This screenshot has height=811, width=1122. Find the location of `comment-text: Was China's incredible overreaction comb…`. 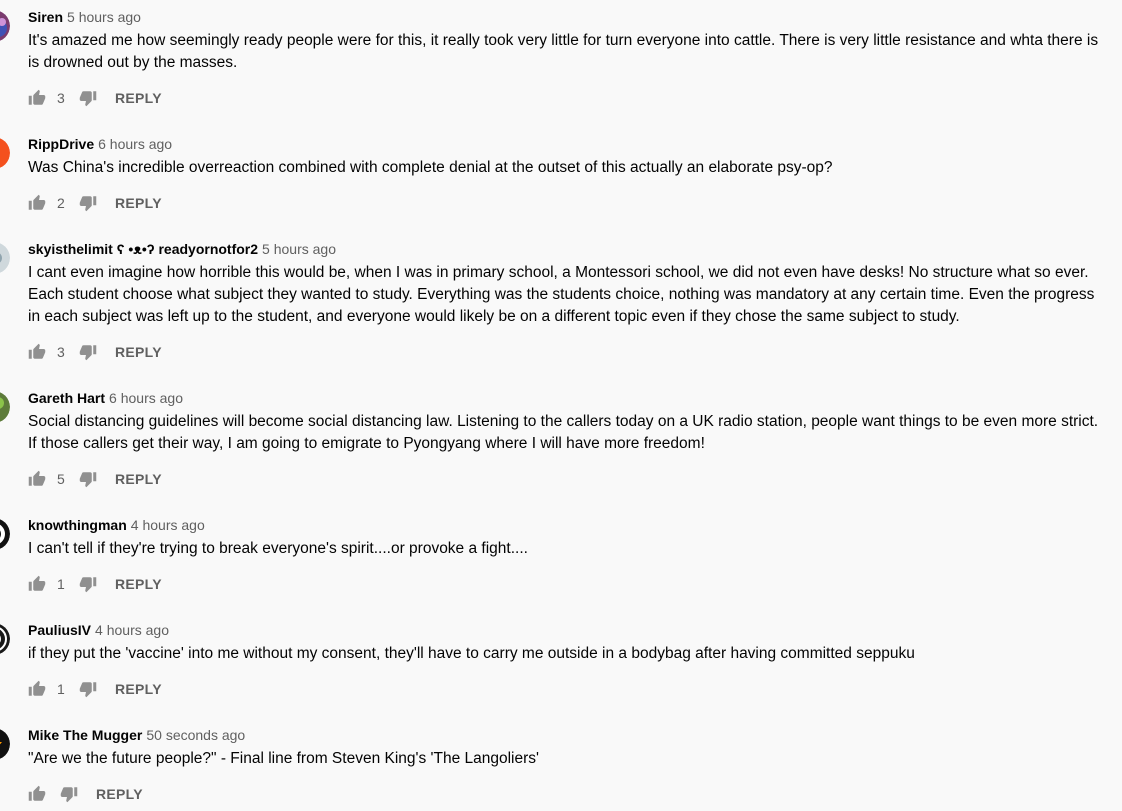

comment-text: Was China's incredible overreaction comb… is located at coordinates (430, 167).